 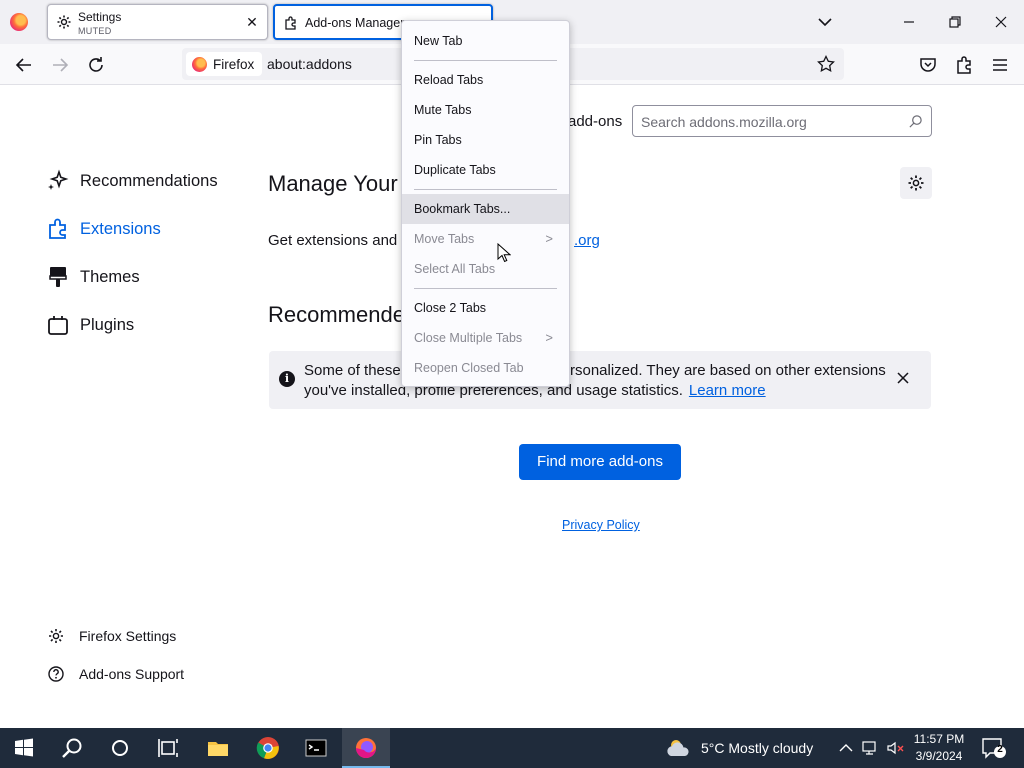 What do you see at coordinates (60, 65) in the screenshot?
I see `forward-icon` at bounding box center [60, 65].